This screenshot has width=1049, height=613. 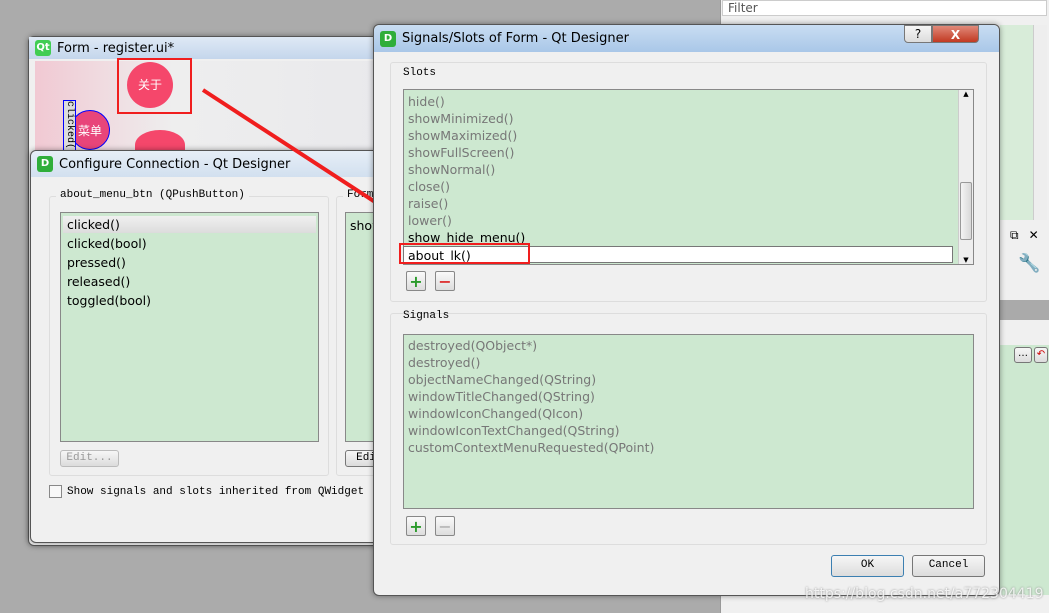 I want to click on list-item: showMaximized(), so click(x=688, y=135).